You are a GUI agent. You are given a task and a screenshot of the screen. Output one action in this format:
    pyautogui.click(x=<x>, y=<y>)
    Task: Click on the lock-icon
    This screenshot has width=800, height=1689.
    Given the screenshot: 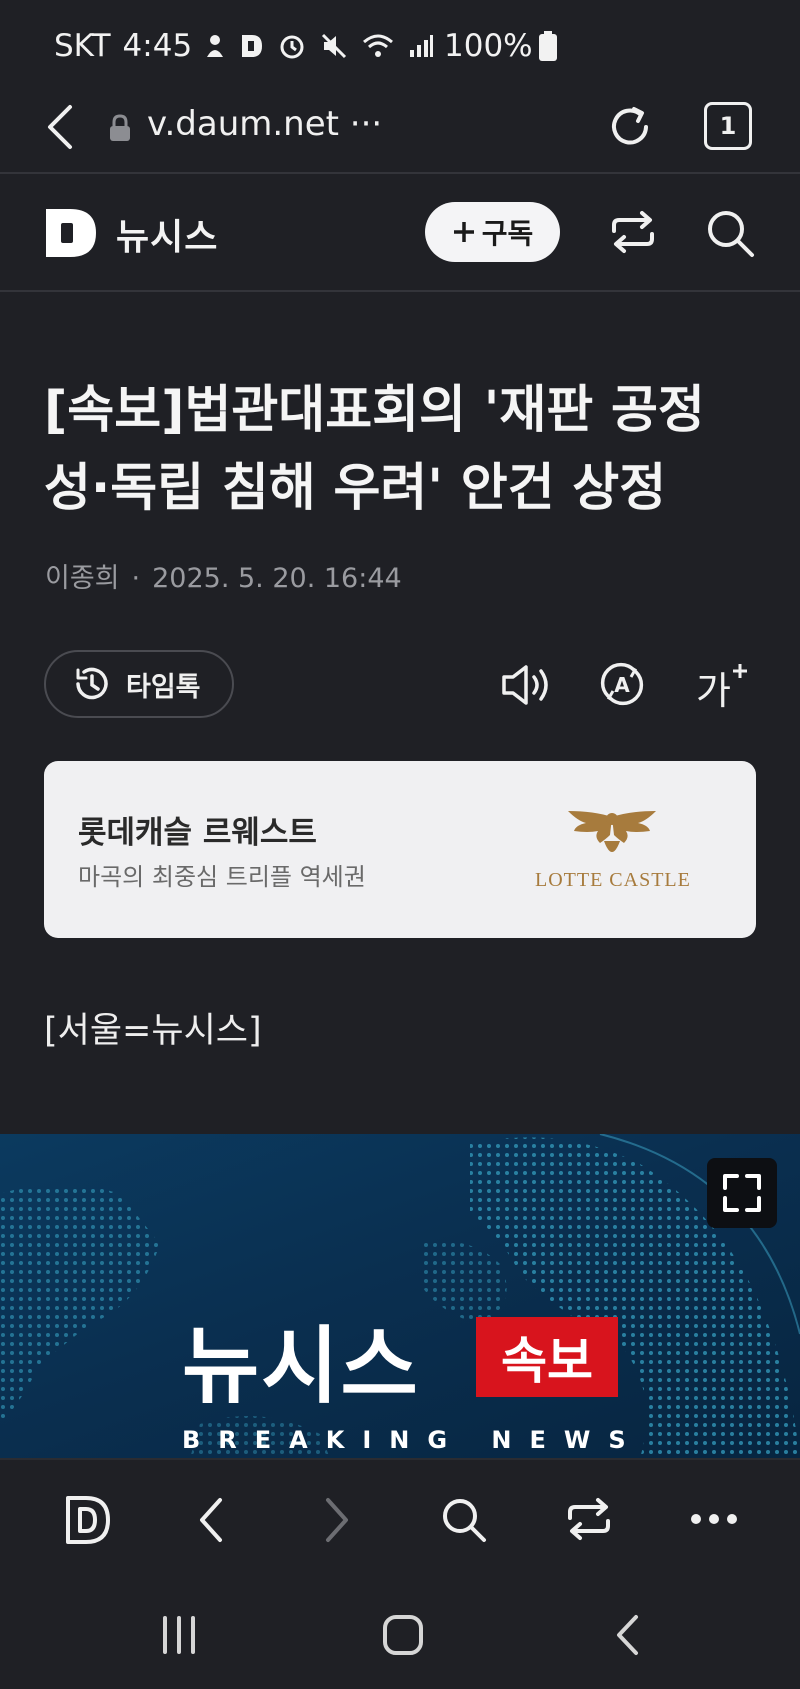 What is the action you would take?
    pyautogui.click(x=120, y=128)
    